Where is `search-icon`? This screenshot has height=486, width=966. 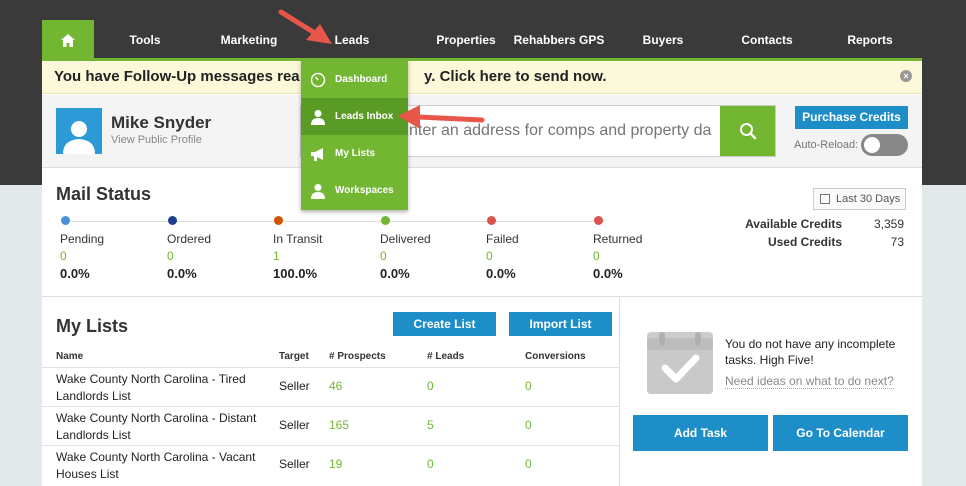 search-icon is located at coordinates (747, 131).